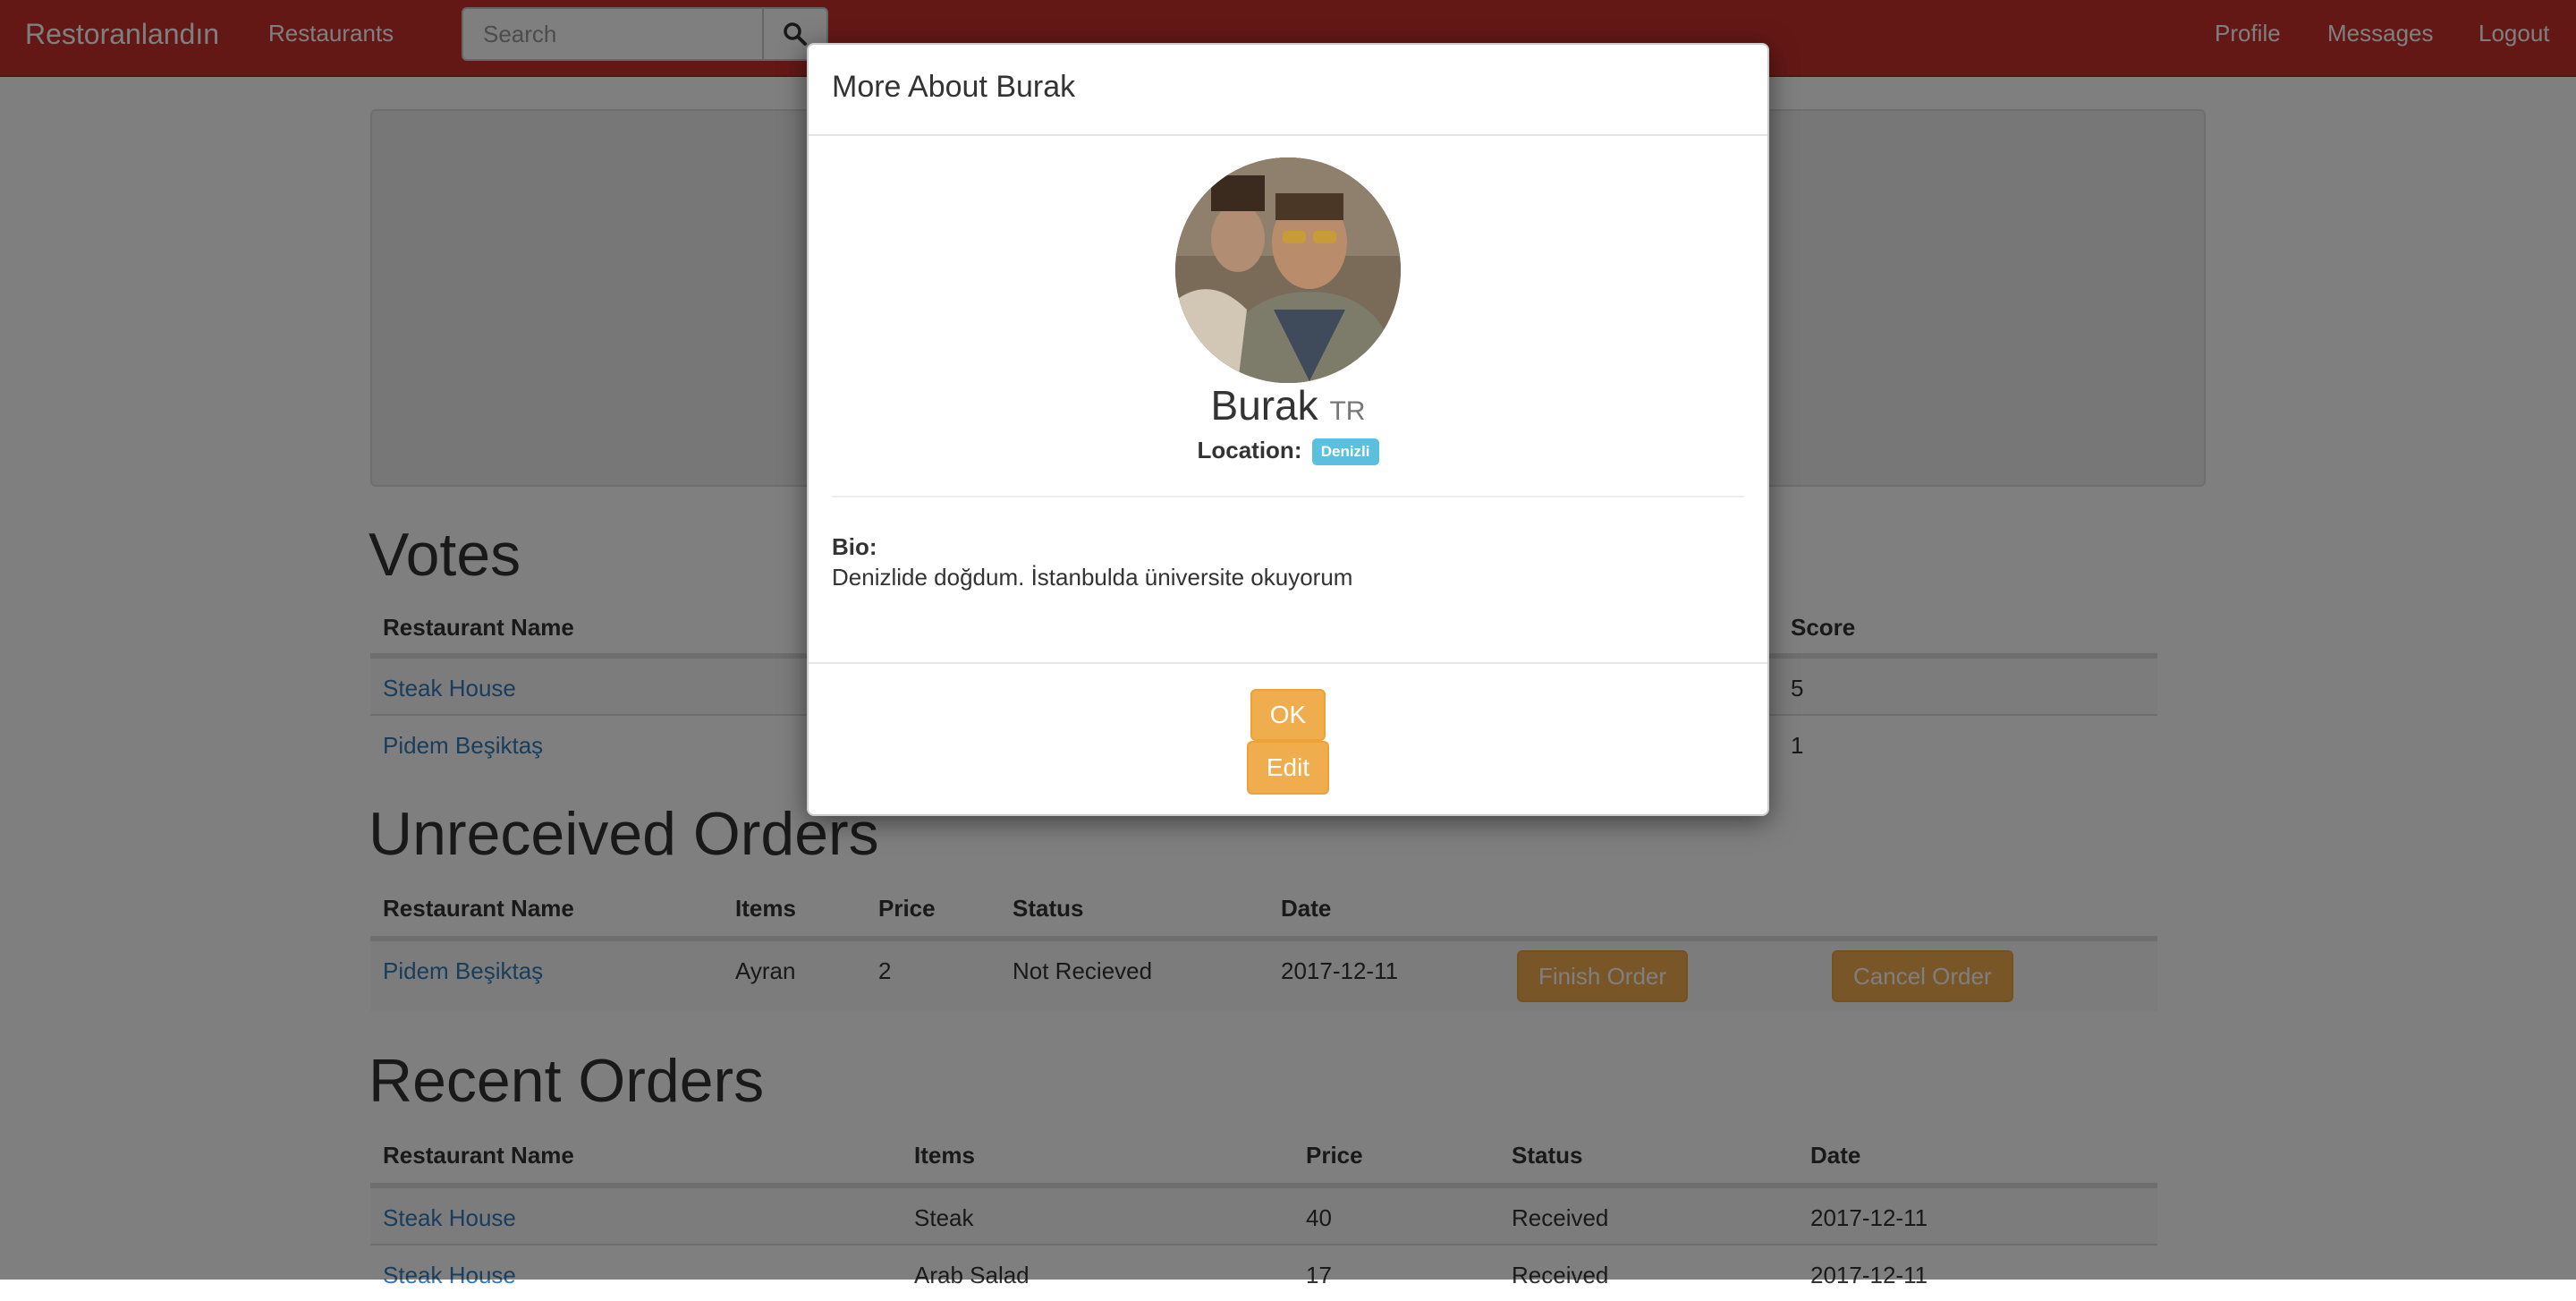 Image resolution: width=2576 pixels, height=1301 pixels. What do you see at coordinates (1249, 450) in the screenshot?
I see `location-label: Location:` at bounding box center [1249, 450].